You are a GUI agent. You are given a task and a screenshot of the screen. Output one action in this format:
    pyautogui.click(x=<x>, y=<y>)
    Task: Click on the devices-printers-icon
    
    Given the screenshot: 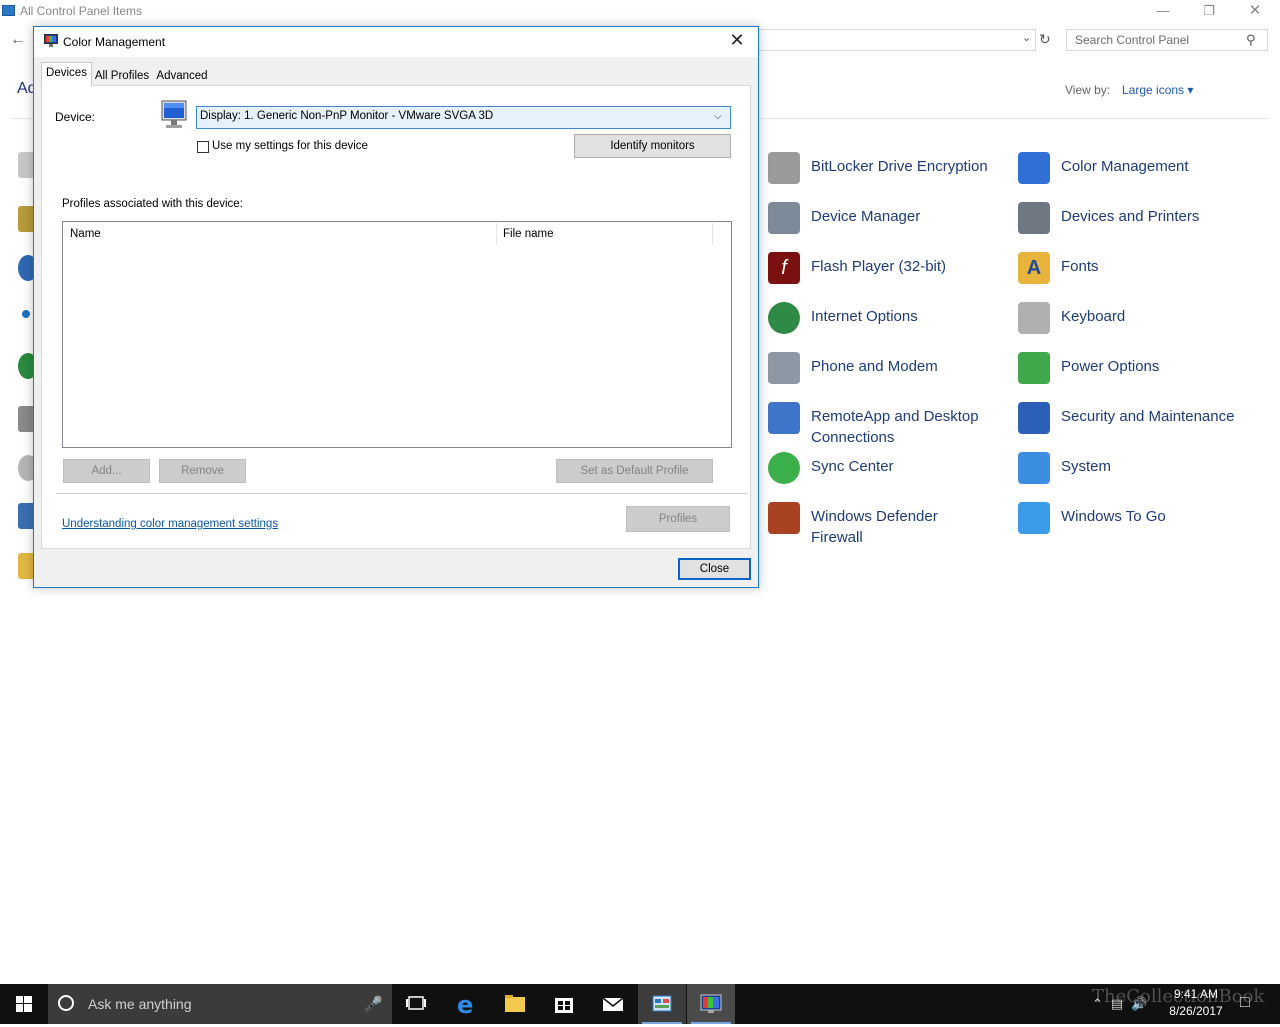 What is the action you would take?
    pyautogui.click(x=1034, y=218)
    